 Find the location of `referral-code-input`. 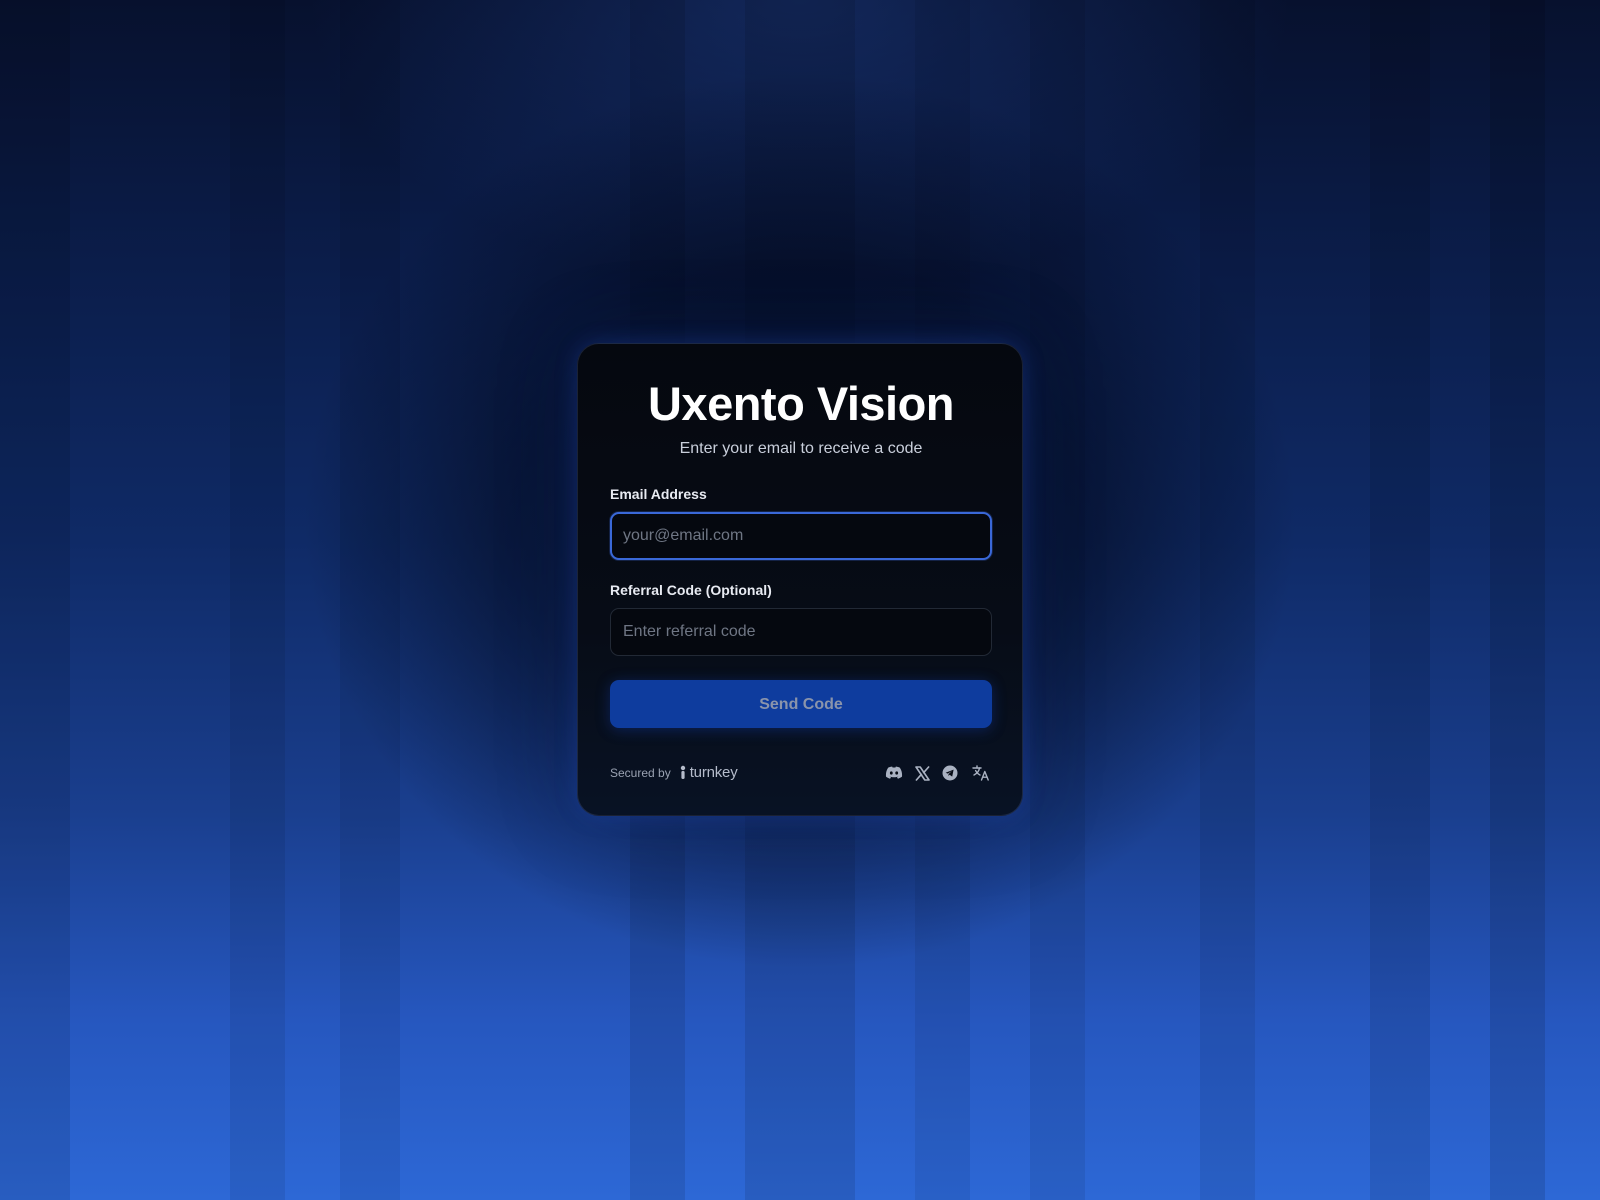

referral-code-input is located at coordinates (801, 632).